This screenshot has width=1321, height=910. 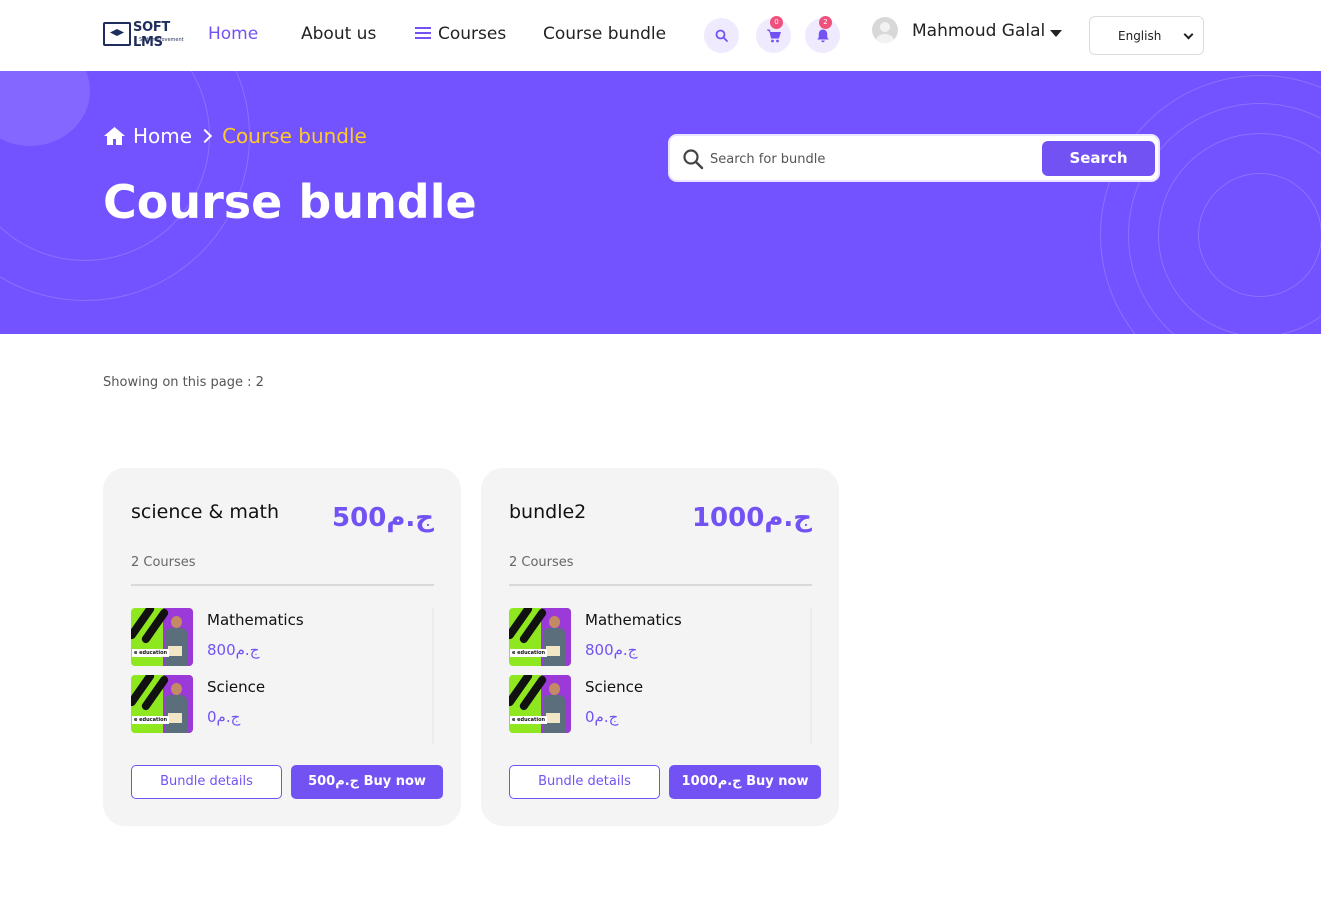 What do you see at coordinates (205, 512) in the screenshot?
I see `bundle-title: science & math` at bounding box center [205, 512].